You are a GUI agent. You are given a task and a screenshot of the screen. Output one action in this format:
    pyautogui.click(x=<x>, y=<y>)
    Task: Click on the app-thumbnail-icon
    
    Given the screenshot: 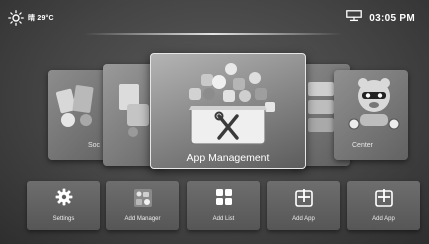 What is the action you would take?
    pyautogui.click(x=143, y=200)
    